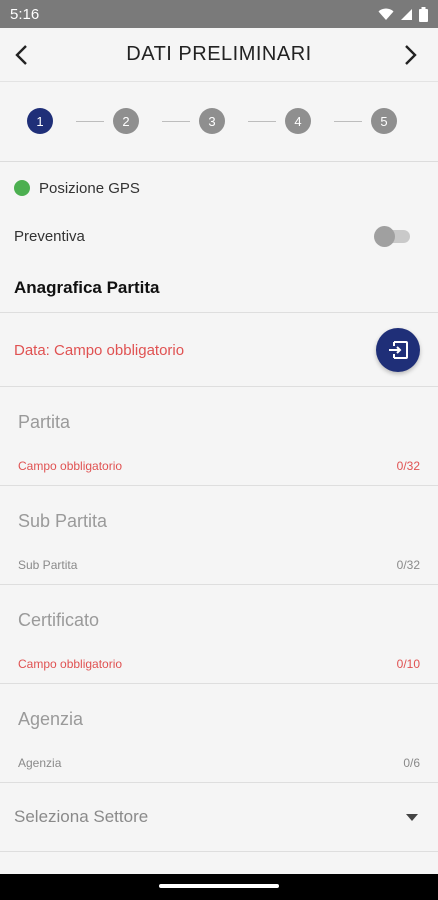 The image size is (438, 900). I want to click on sub-partita-helper: Sub Partita, so click(48, 565).